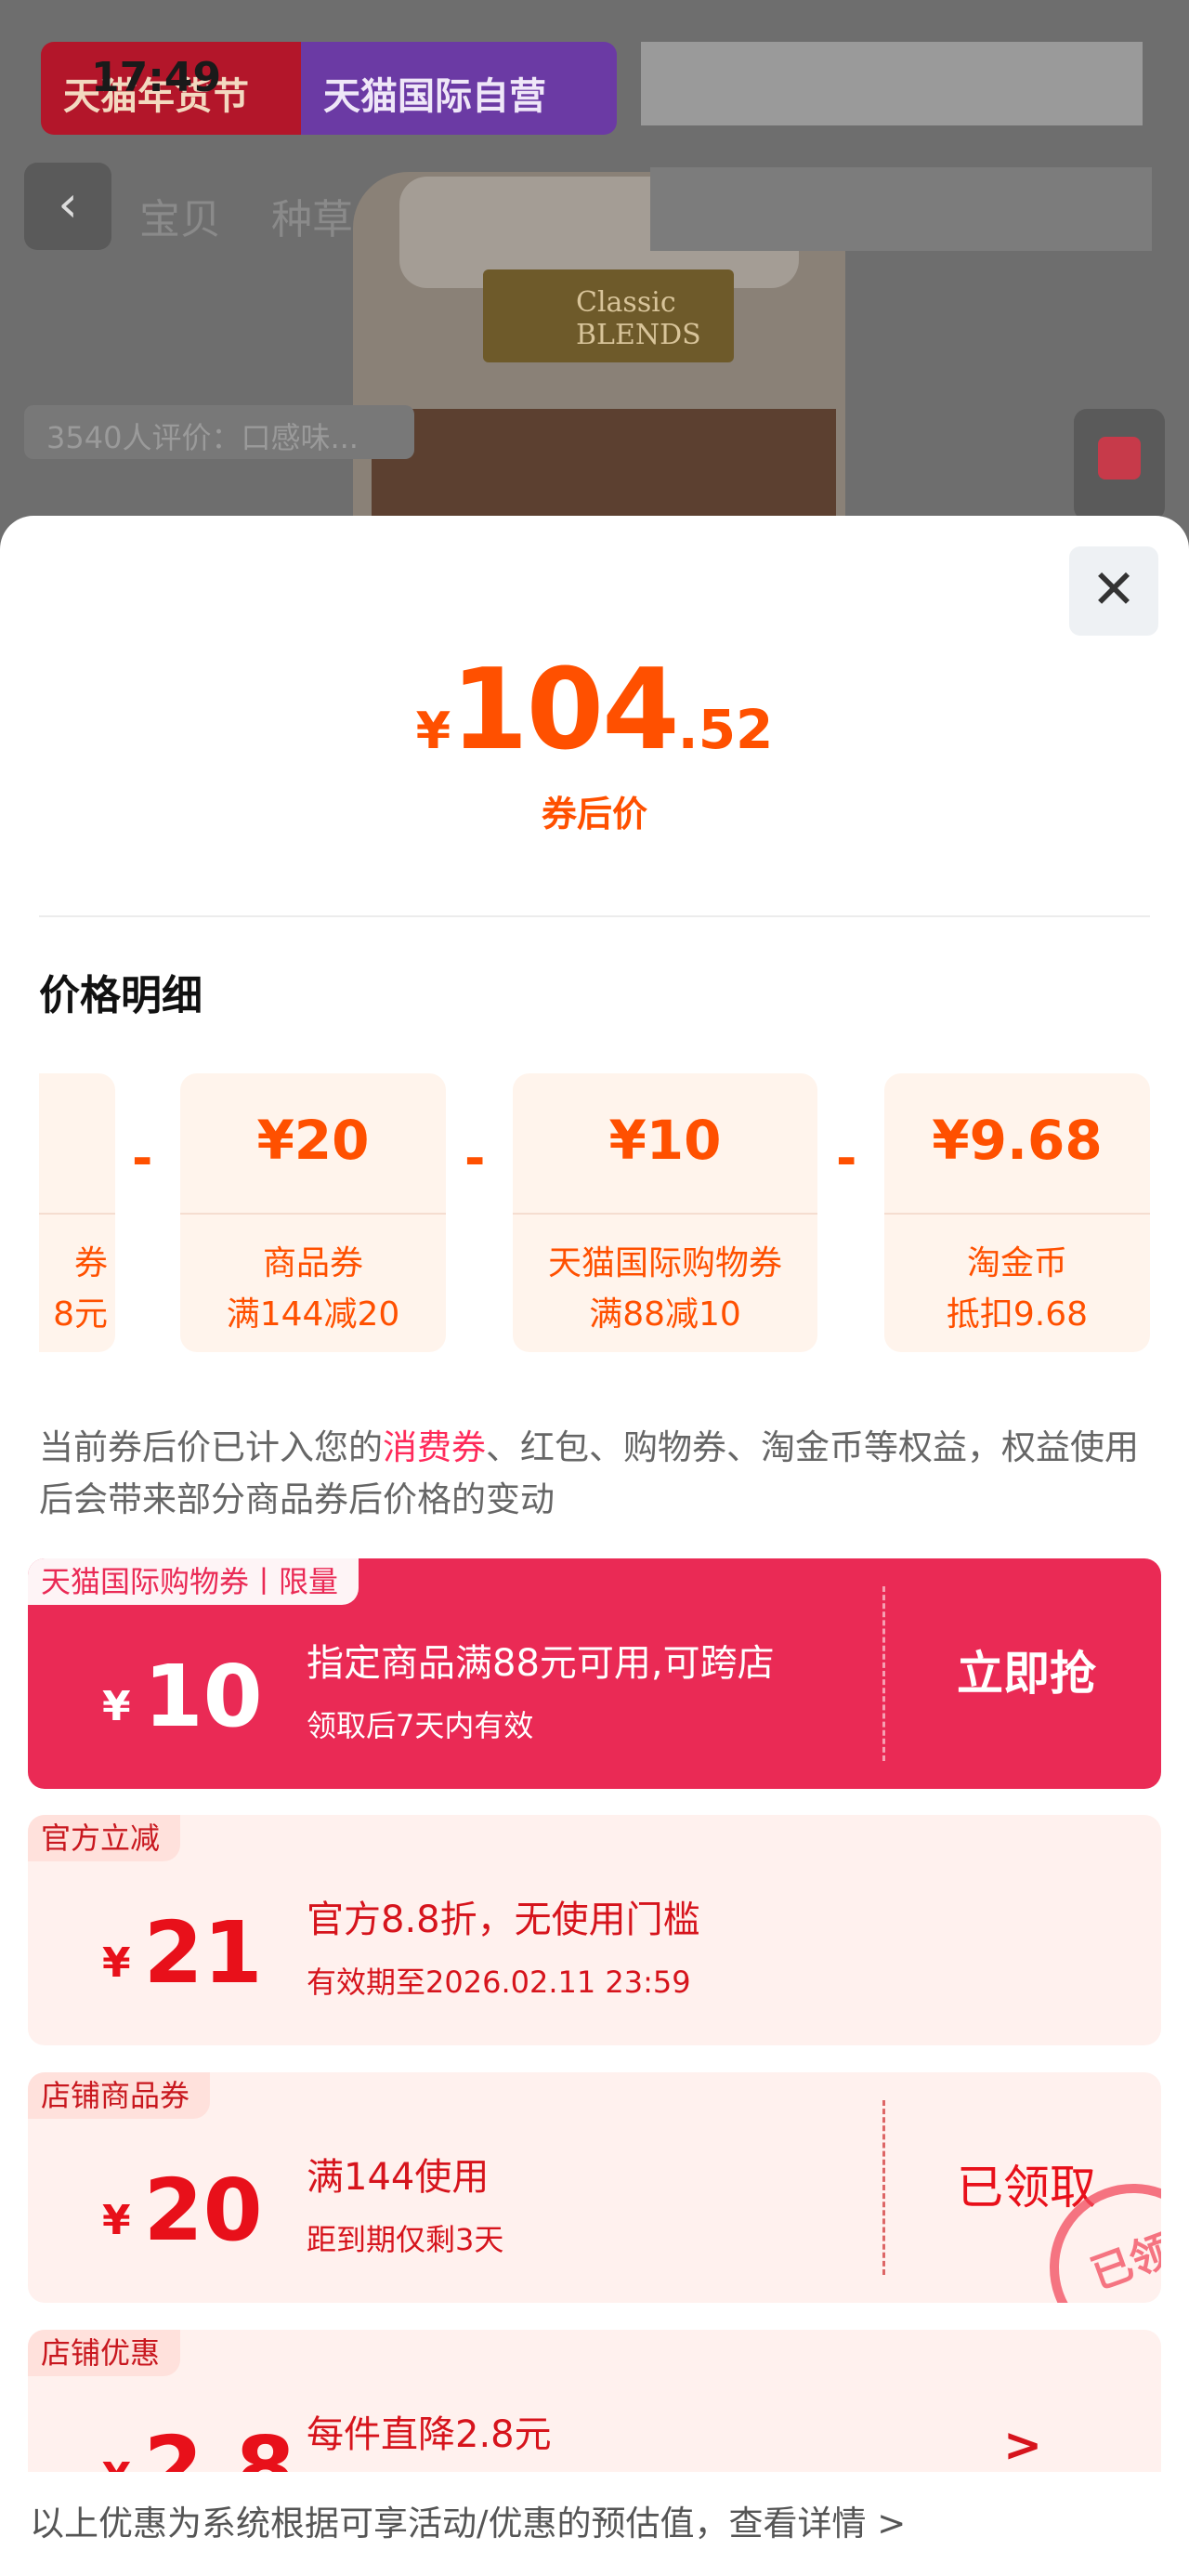 The height and width of the screenshot is (2576, 1189). What do you see at coordinates (180, 219) in the screenshot?
I see `tab-item: 宝贝` at bounding box center [180, 219].